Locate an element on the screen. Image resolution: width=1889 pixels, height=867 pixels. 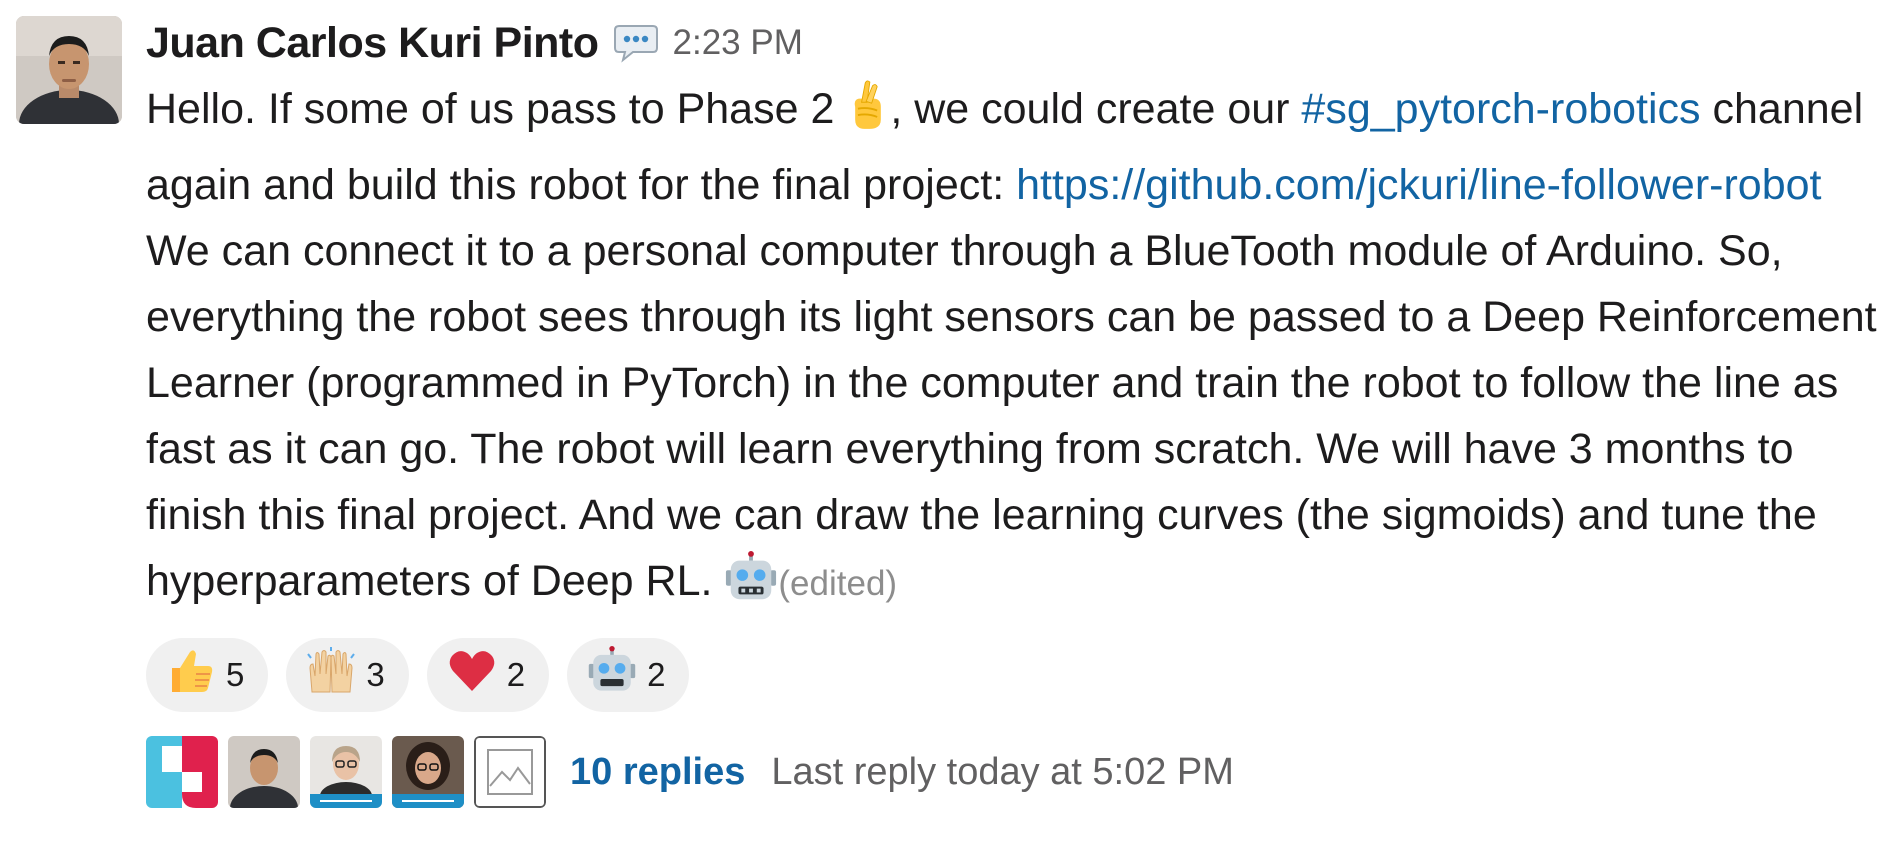
author-name: Juan Carlos Kuri Pinto is located at coordinates (372, 43).